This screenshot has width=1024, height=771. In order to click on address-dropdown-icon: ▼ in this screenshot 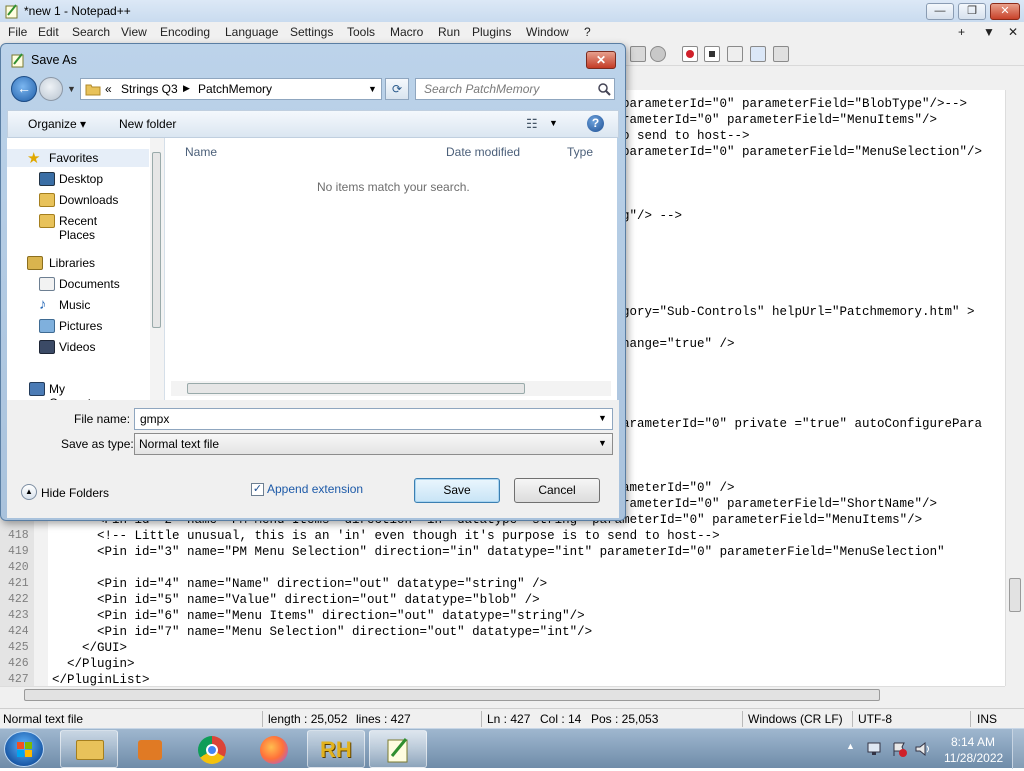, I will do `click(372, 89)`.